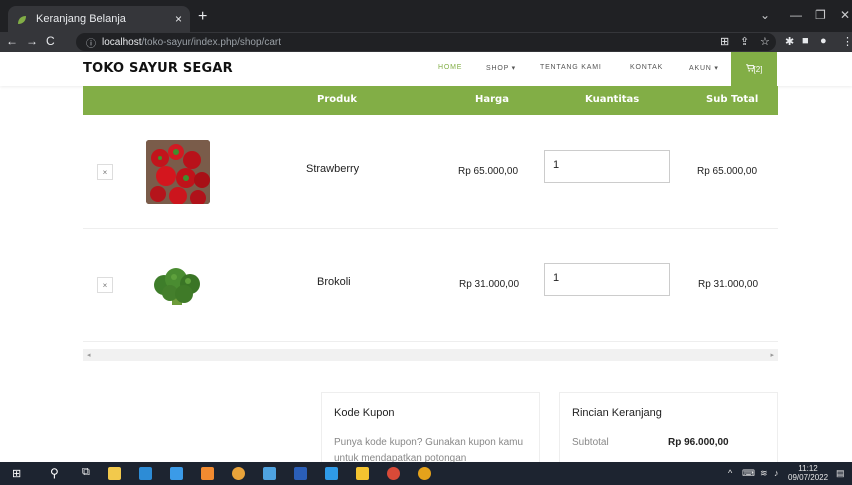 The height and width of the screenshot is (485, 852). Describe the element at coordinates (450, 67) in the screenshot. I see `nav-home: HOME` at that location.